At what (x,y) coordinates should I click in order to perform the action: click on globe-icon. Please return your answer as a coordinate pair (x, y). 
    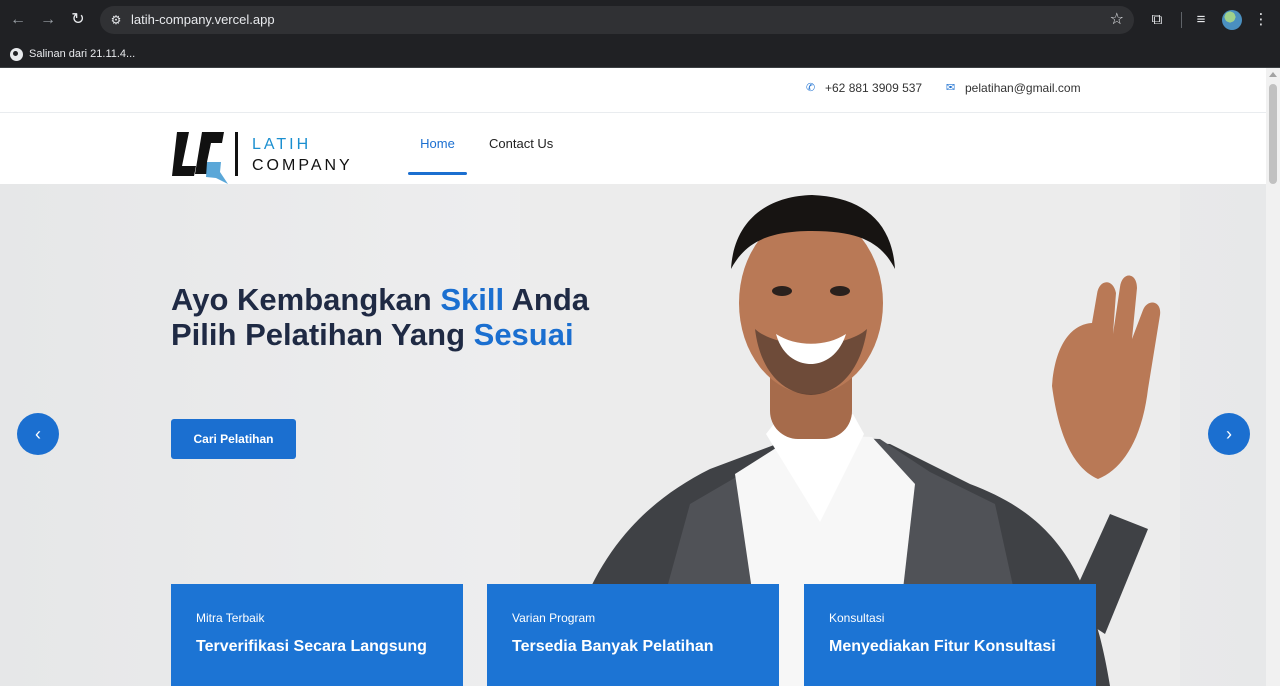
    Looking at the image, I should click on (16, 54).